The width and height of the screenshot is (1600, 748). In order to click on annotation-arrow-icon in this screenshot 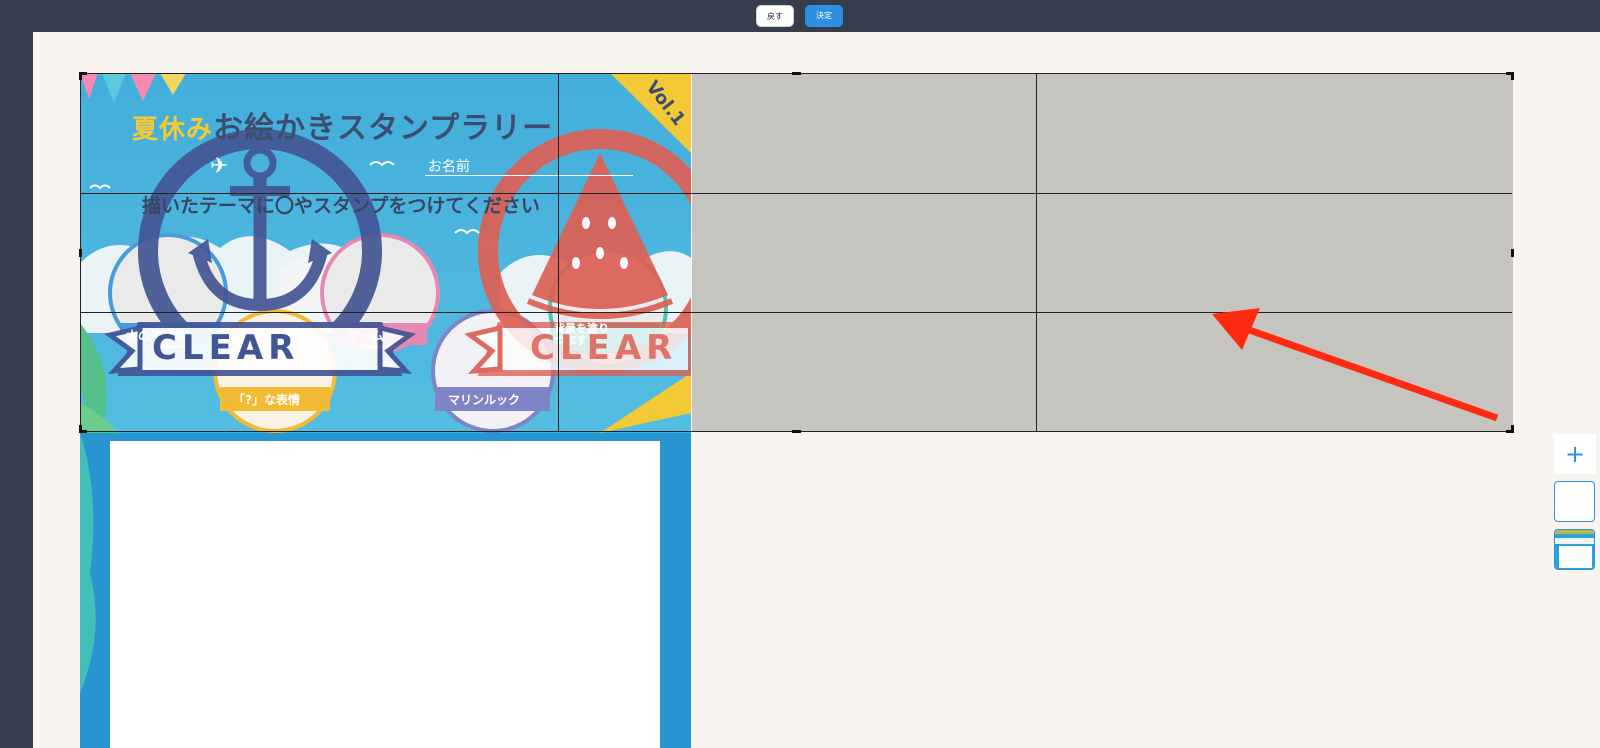, I will do `click(1355, 365)`.